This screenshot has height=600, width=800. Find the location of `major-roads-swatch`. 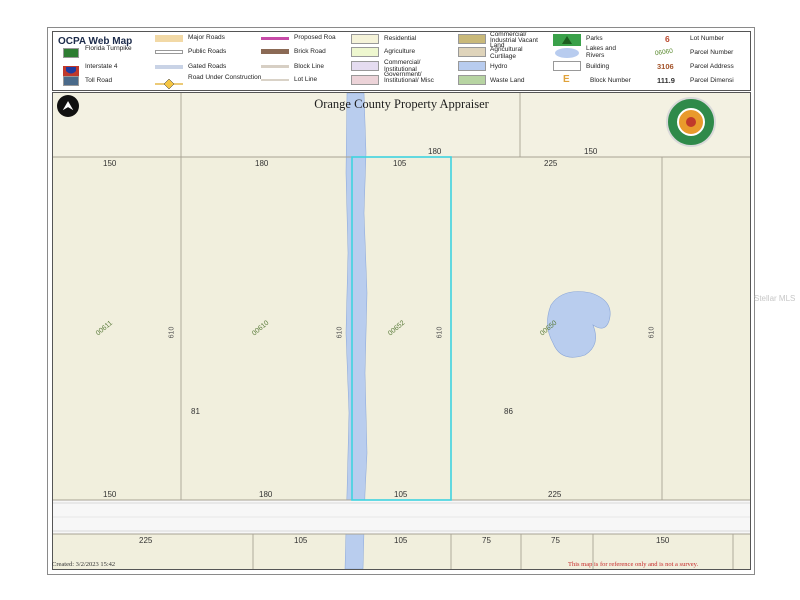

major-roads-swatch is located at coordinates (169, 38).